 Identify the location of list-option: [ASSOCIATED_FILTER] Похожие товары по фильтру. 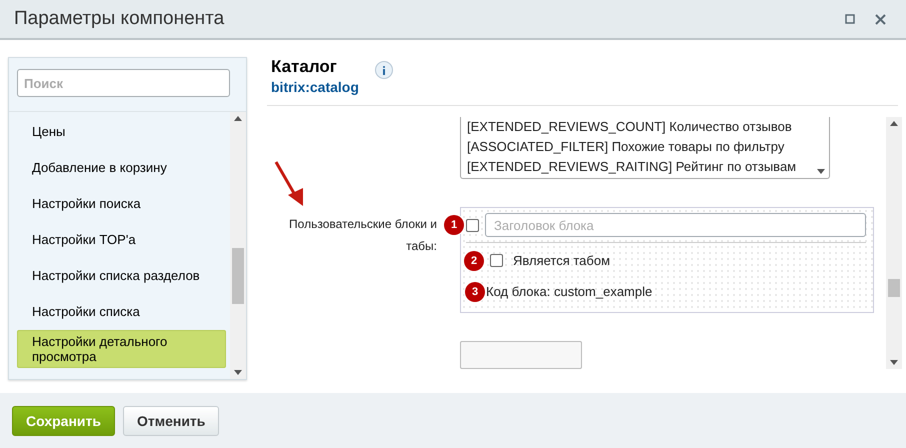
(639, 146).